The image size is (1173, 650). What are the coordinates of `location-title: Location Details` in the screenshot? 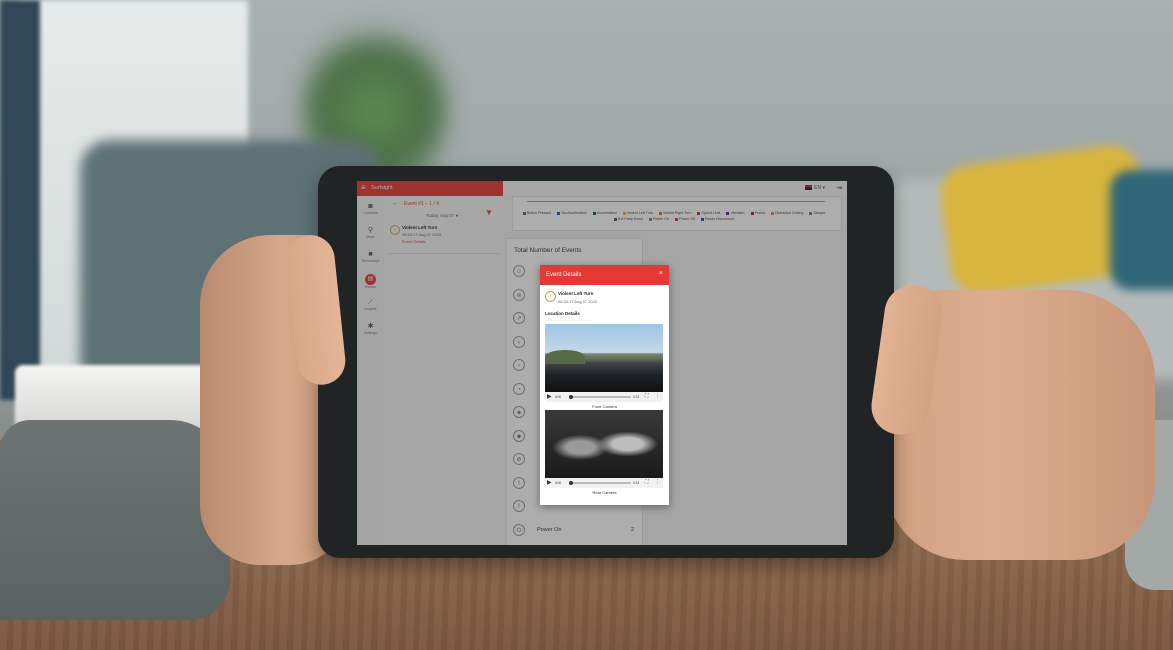 It's located at (562, 313).